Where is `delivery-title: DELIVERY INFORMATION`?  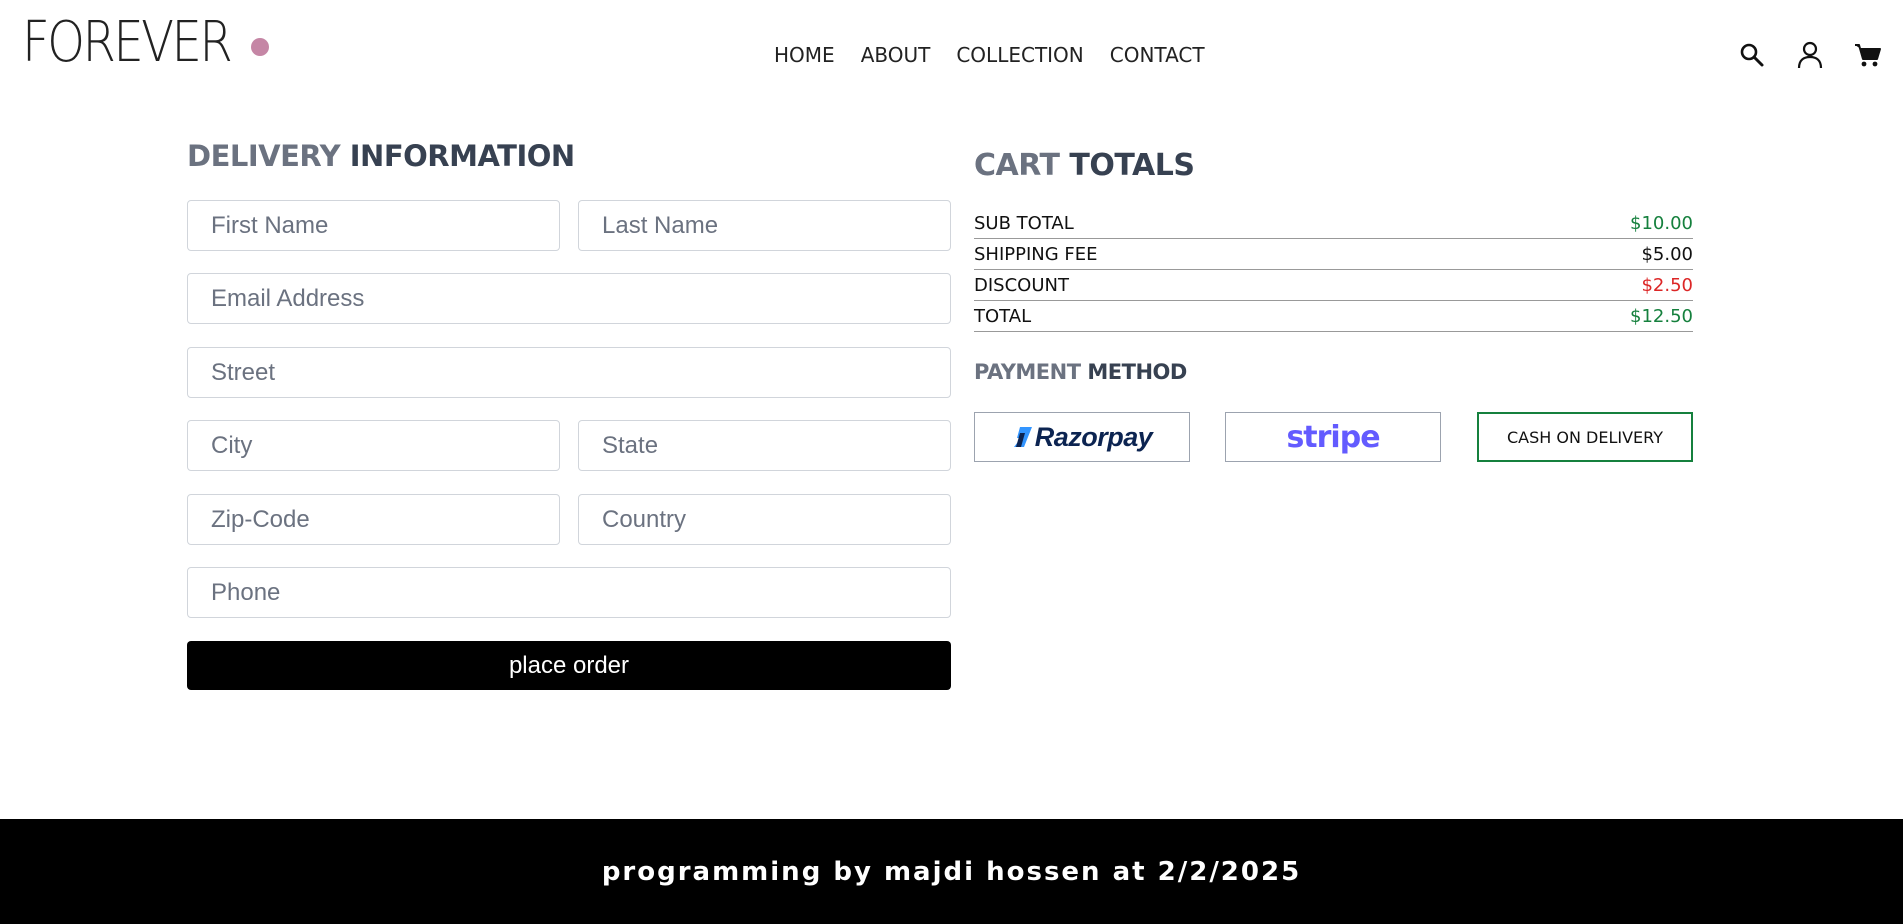
delivery-title: DELIVERY INFORMATION is located at coordinates (381, 156).